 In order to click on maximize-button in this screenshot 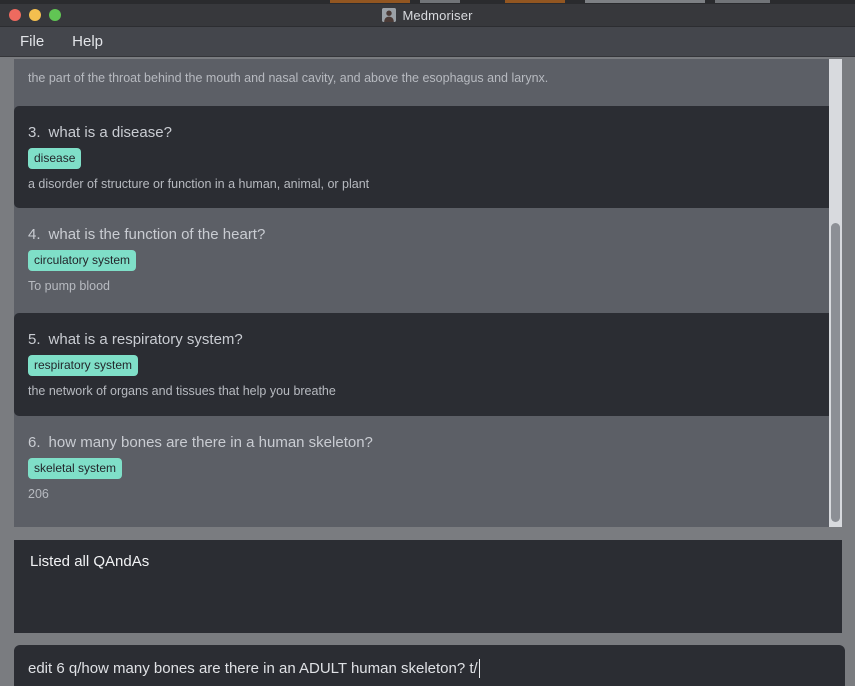, I will do `click(55, 15)`.